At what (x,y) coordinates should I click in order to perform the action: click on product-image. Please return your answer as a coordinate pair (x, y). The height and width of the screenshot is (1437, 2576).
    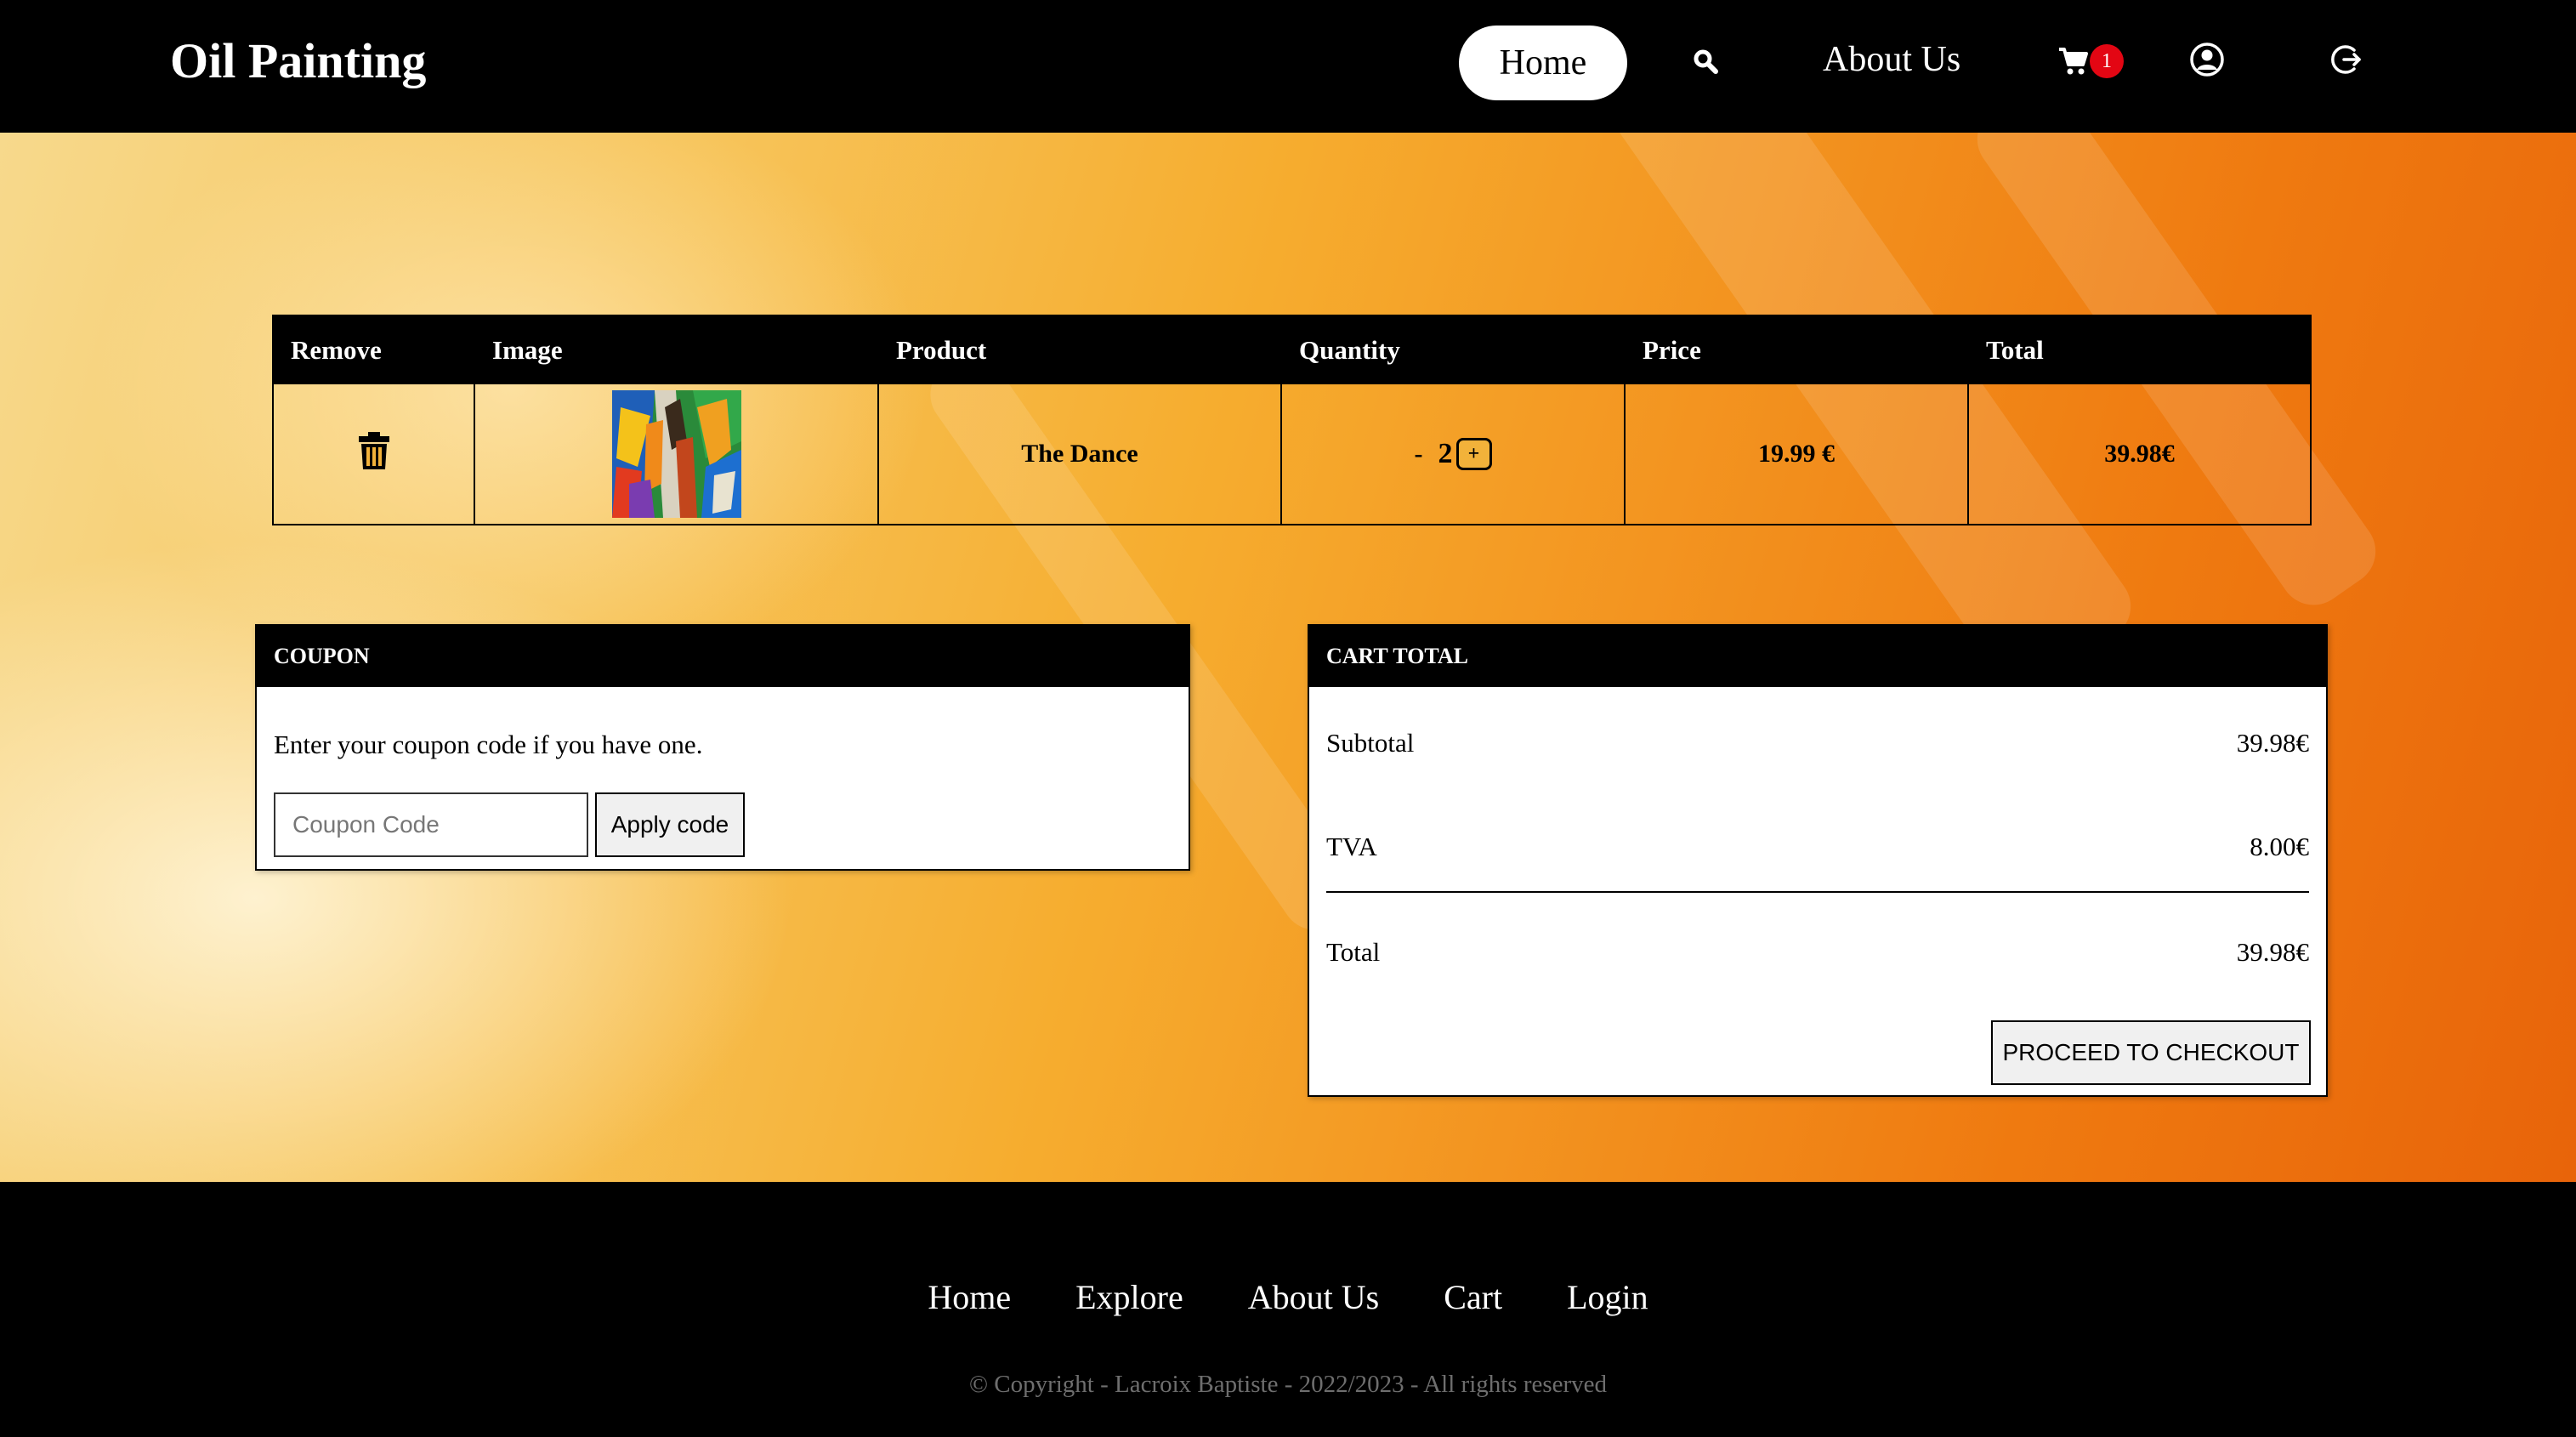
    Looking at the image, I should click on (676, 454).